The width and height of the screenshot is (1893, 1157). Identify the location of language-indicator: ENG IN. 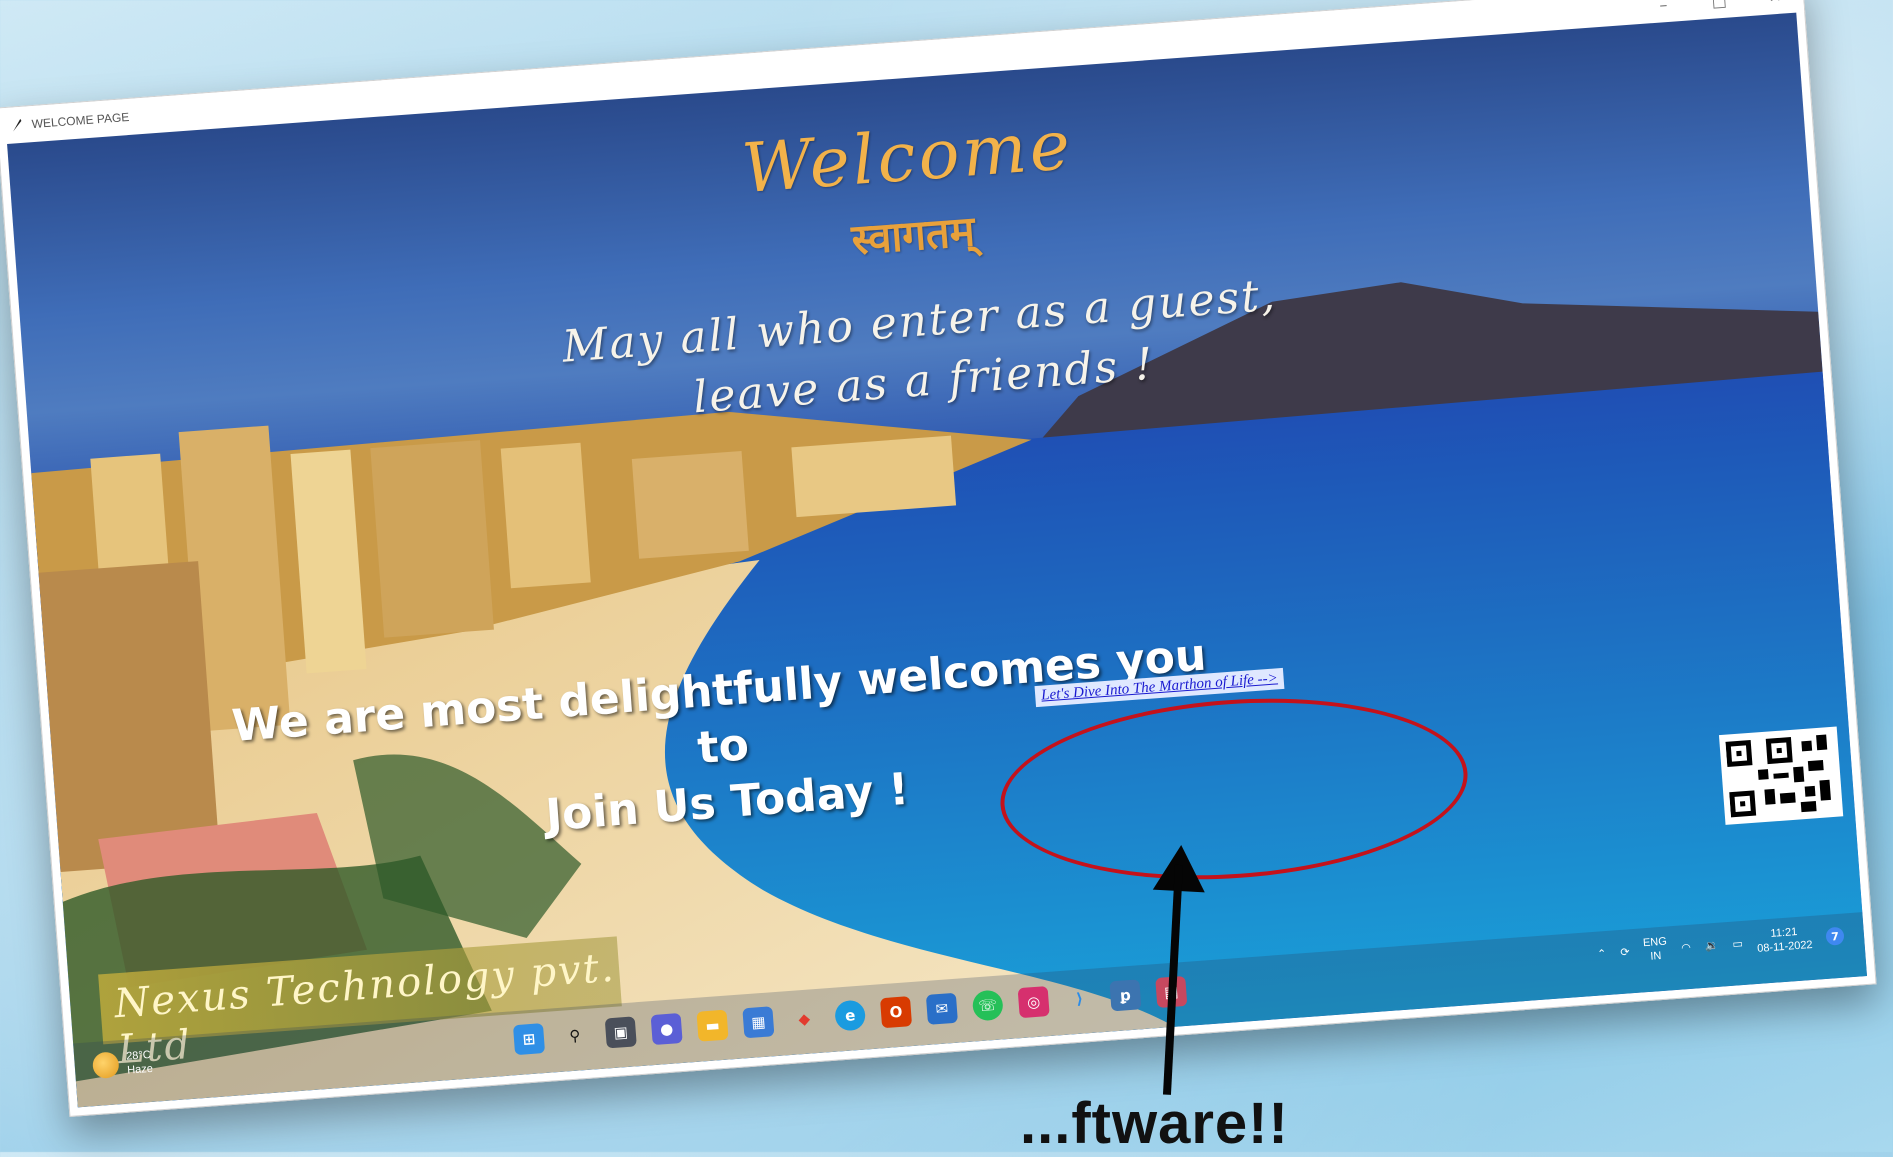
(1655, 950).